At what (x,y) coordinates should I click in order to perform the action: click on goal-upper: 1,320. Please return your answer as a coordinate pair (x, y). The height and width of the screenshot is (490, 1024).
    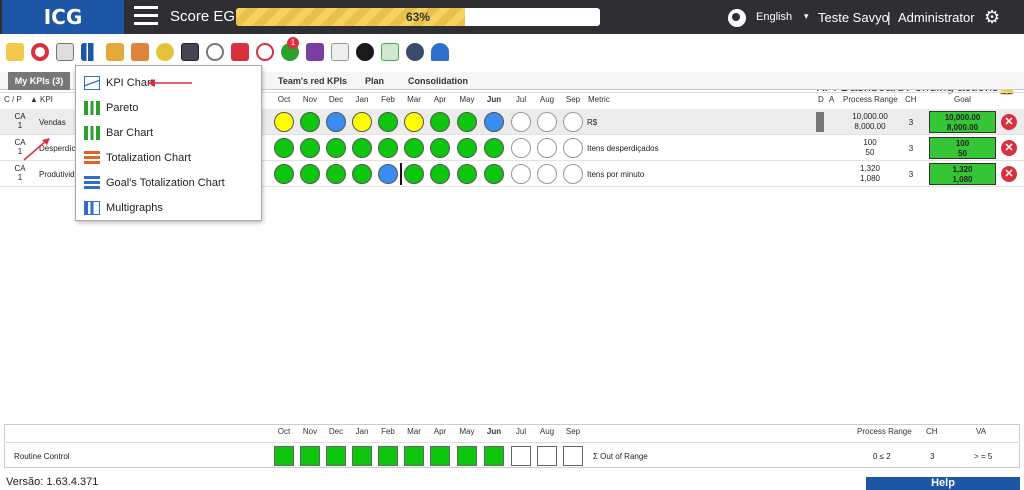
    Looking at the image, I should click on (962, 169).